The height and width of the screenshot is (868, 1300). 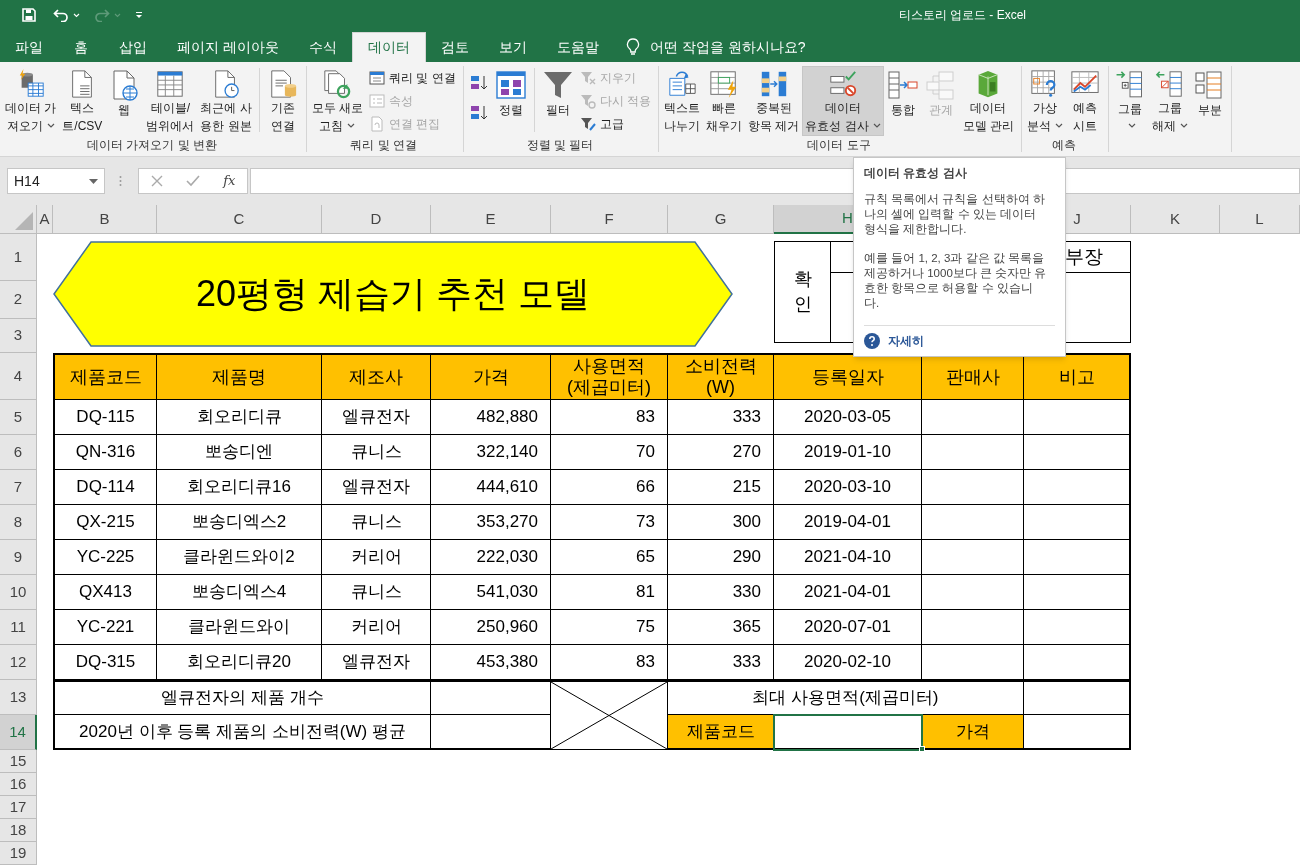 What do you see at coordinates (512, 47) in the screenshot?
I see `menu-tab: 보기` at bounding box center [512, 47].